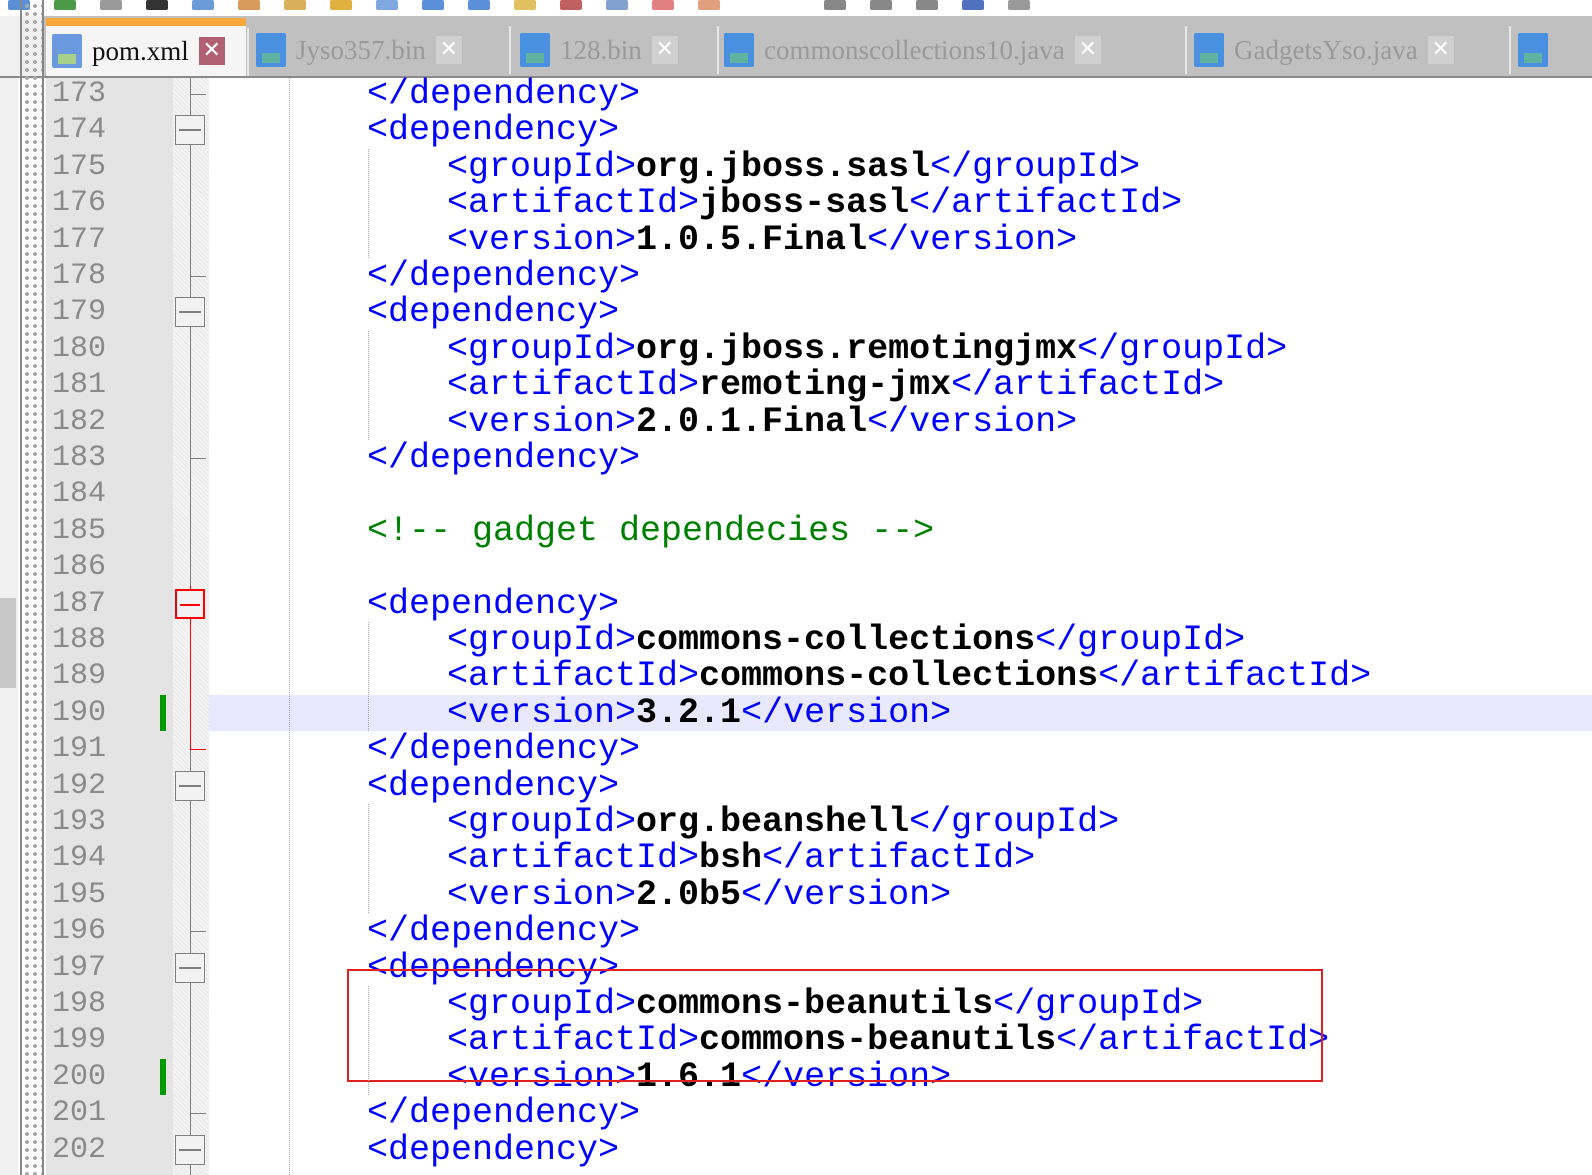  I want to click on xml-value: 2.0.1.Final, so click(752, 421).